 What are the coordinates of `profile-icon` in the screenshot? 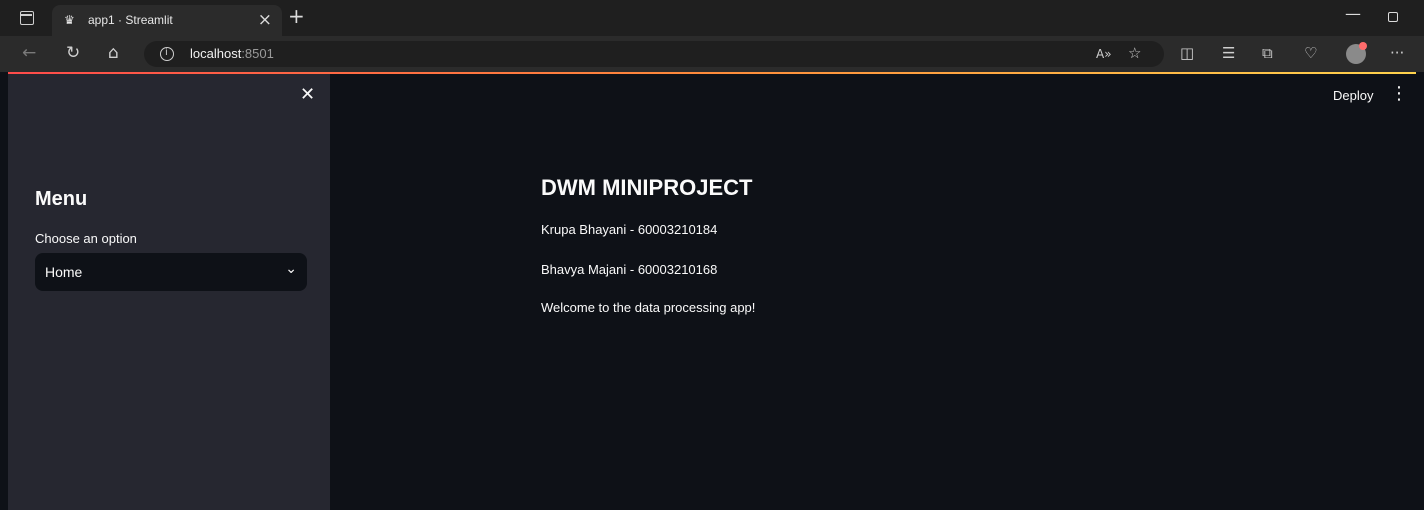 It's located at (1356, 53).